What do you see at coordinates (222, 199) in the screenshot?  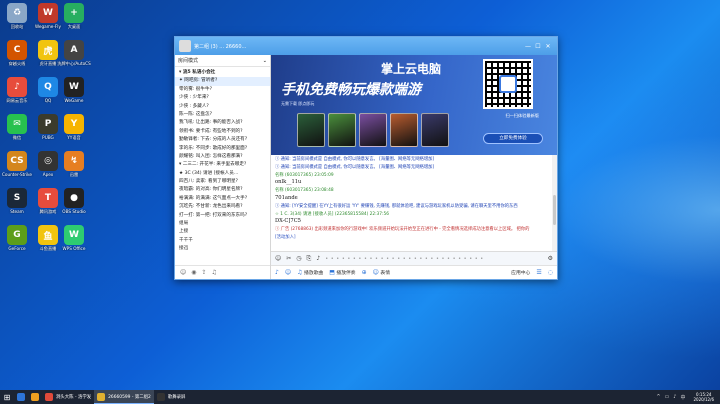 I see `list-item: 裕满满: 的满满: 这气面点一大手?` at bounding box center [222, 199].